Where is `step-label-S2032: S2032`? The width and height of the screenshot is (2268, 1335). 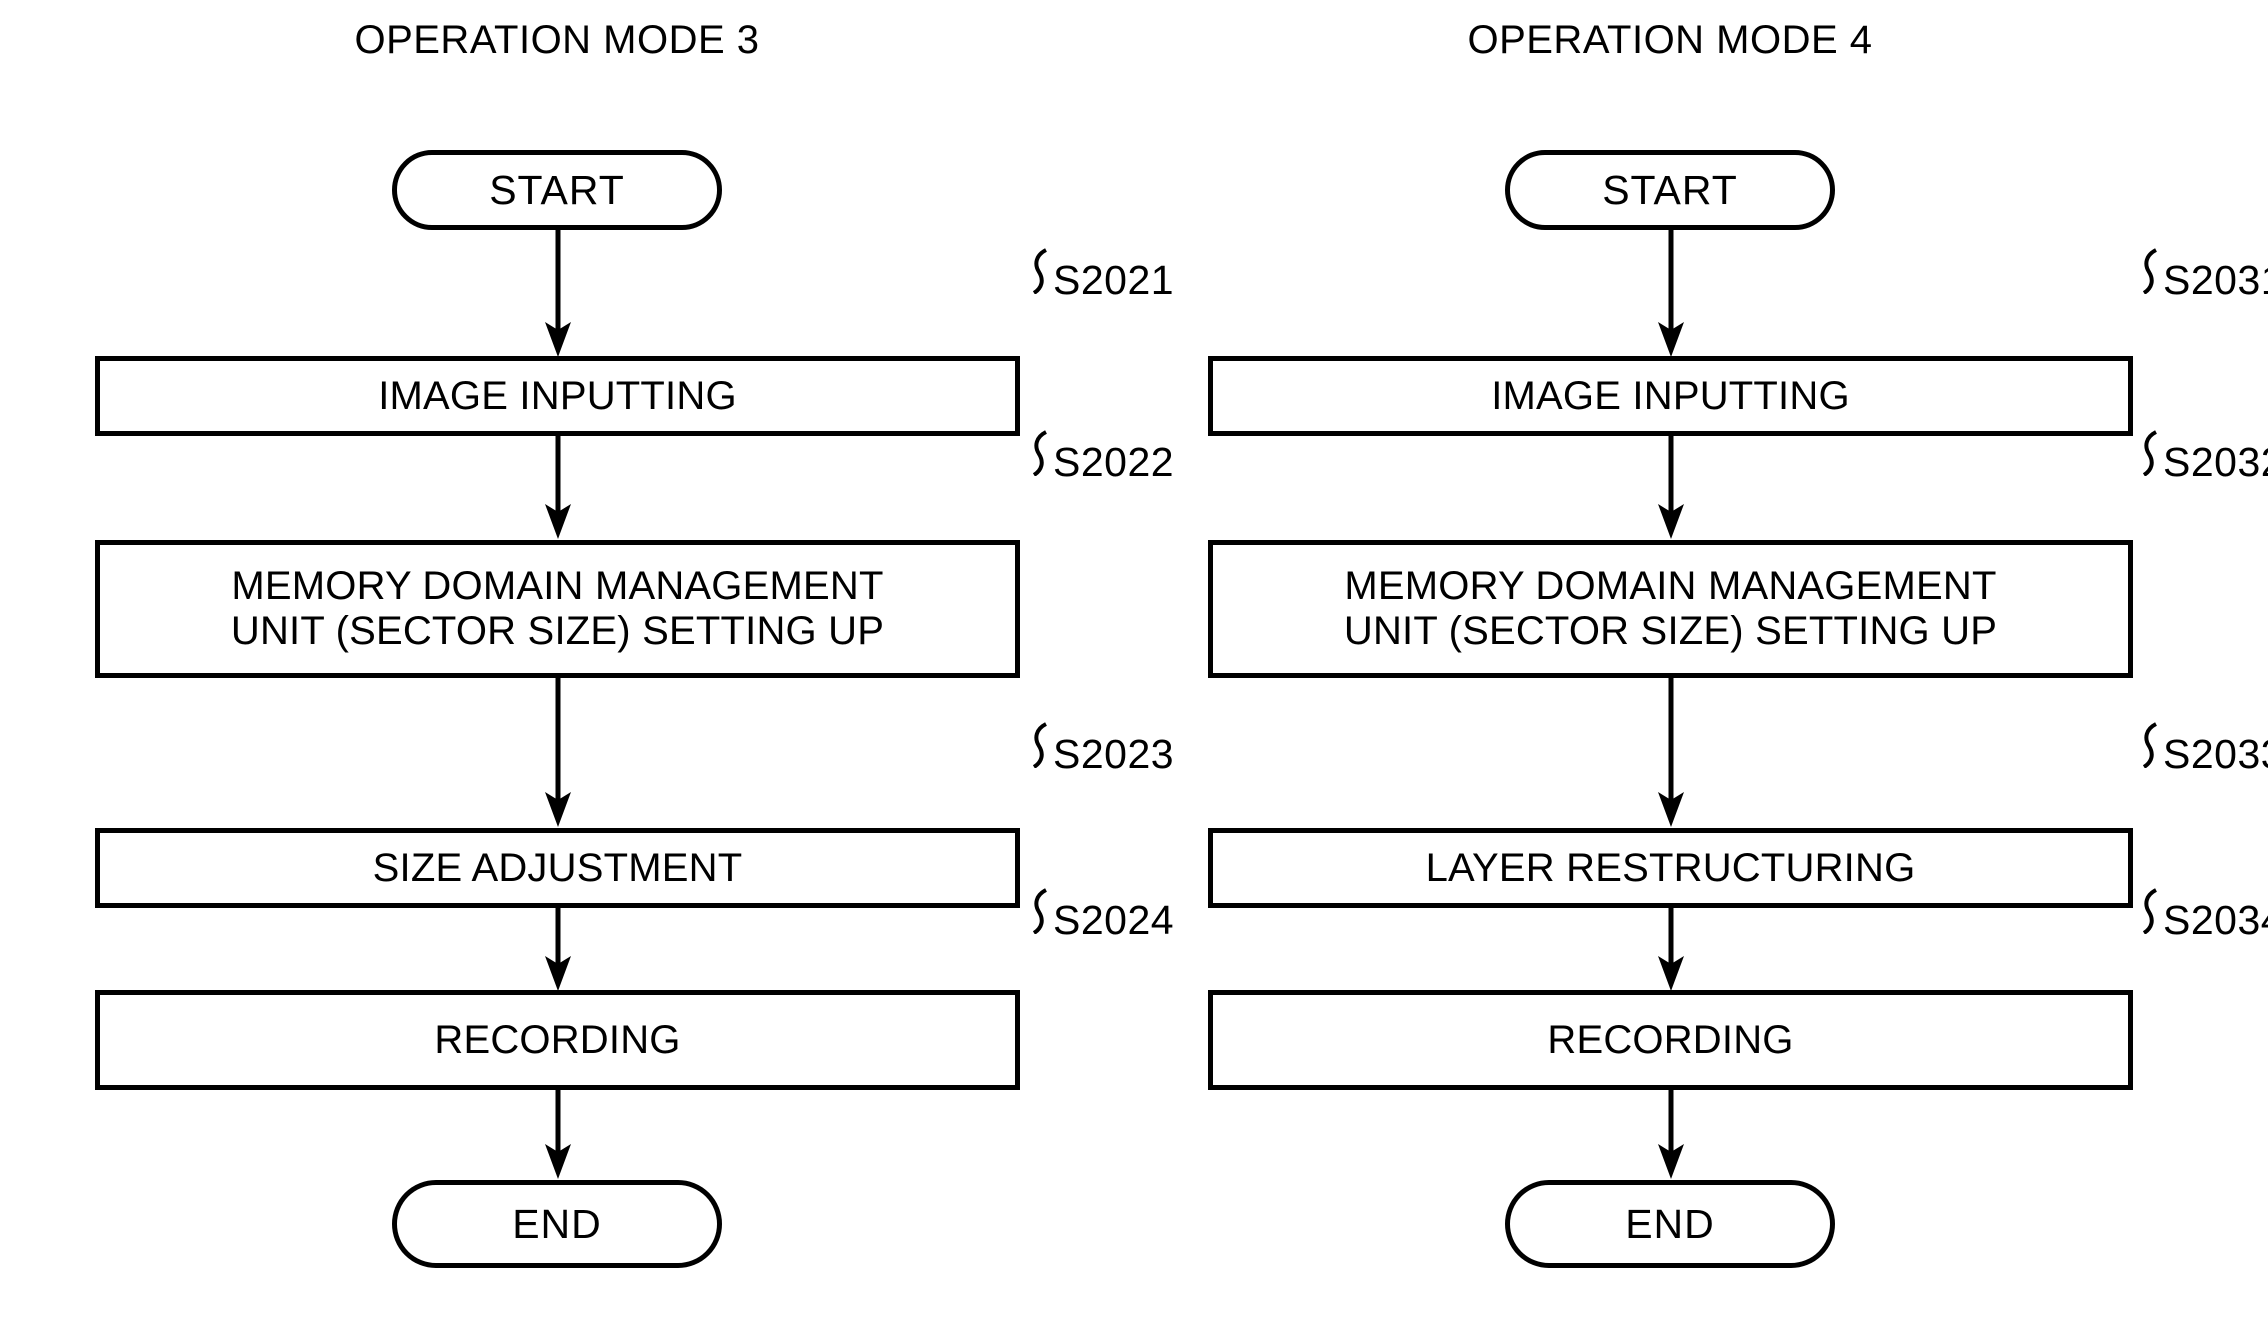
step-label-S2032: S2032 is located at coordinates (2204, 456).